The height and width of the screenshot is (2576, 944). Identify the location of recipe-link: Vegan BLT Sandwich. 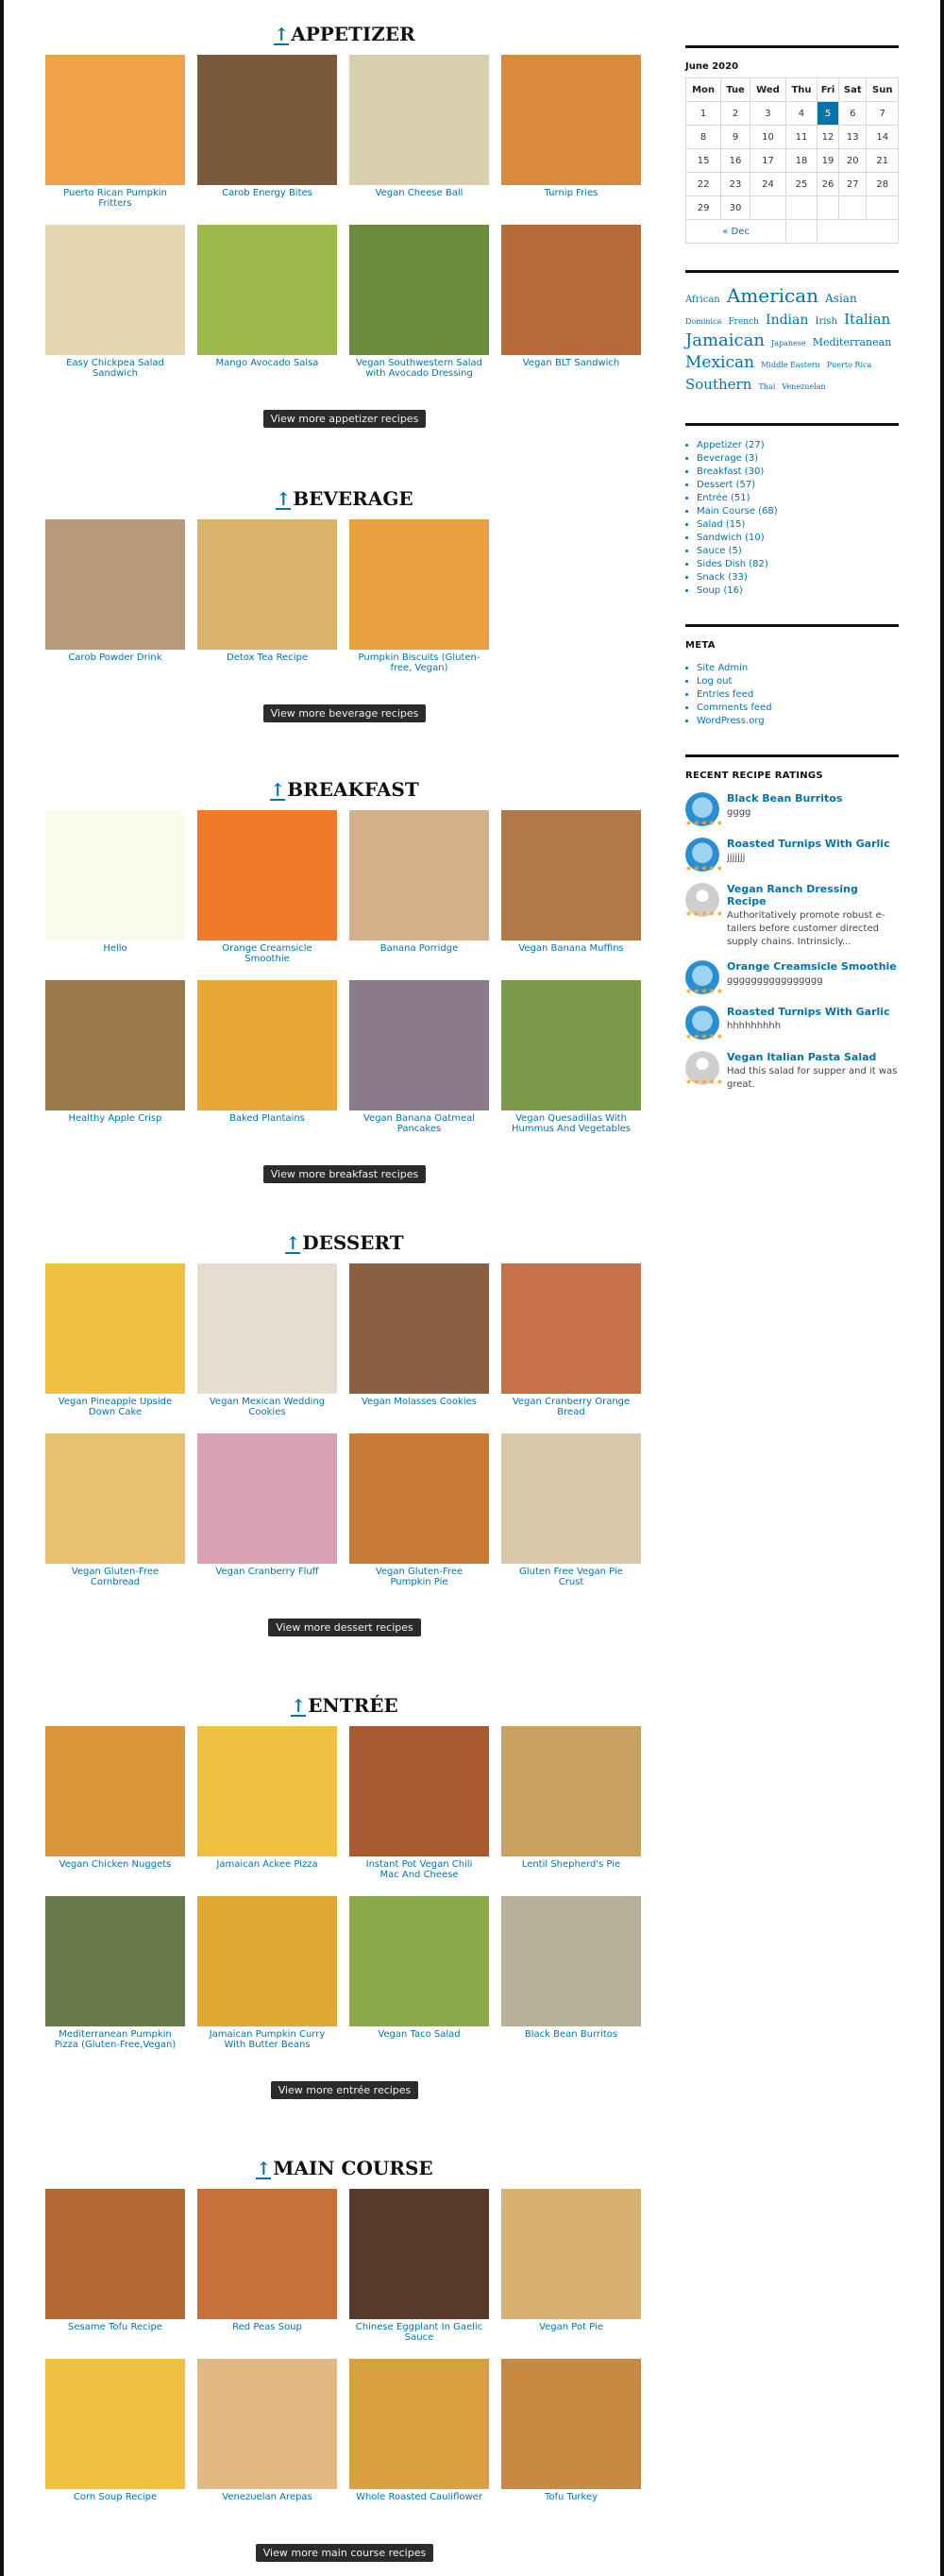
(571, 363).